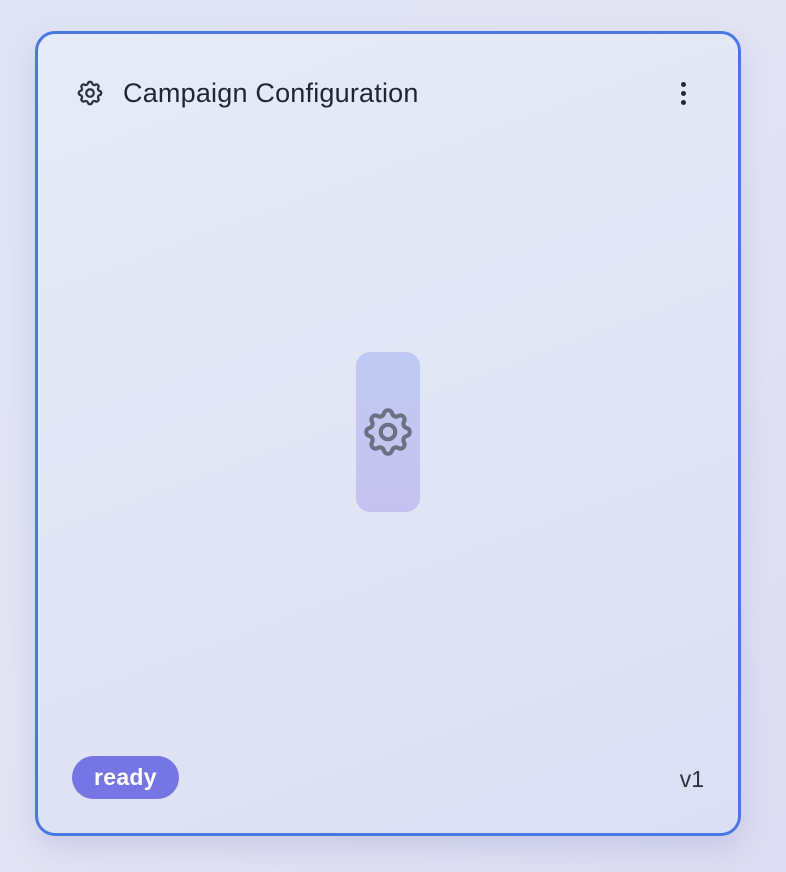 The image size is (786, 872). Describe the element at coordinates (271, 93) in the screenshot. I see `card-title: Campaign Configuration` at that location.